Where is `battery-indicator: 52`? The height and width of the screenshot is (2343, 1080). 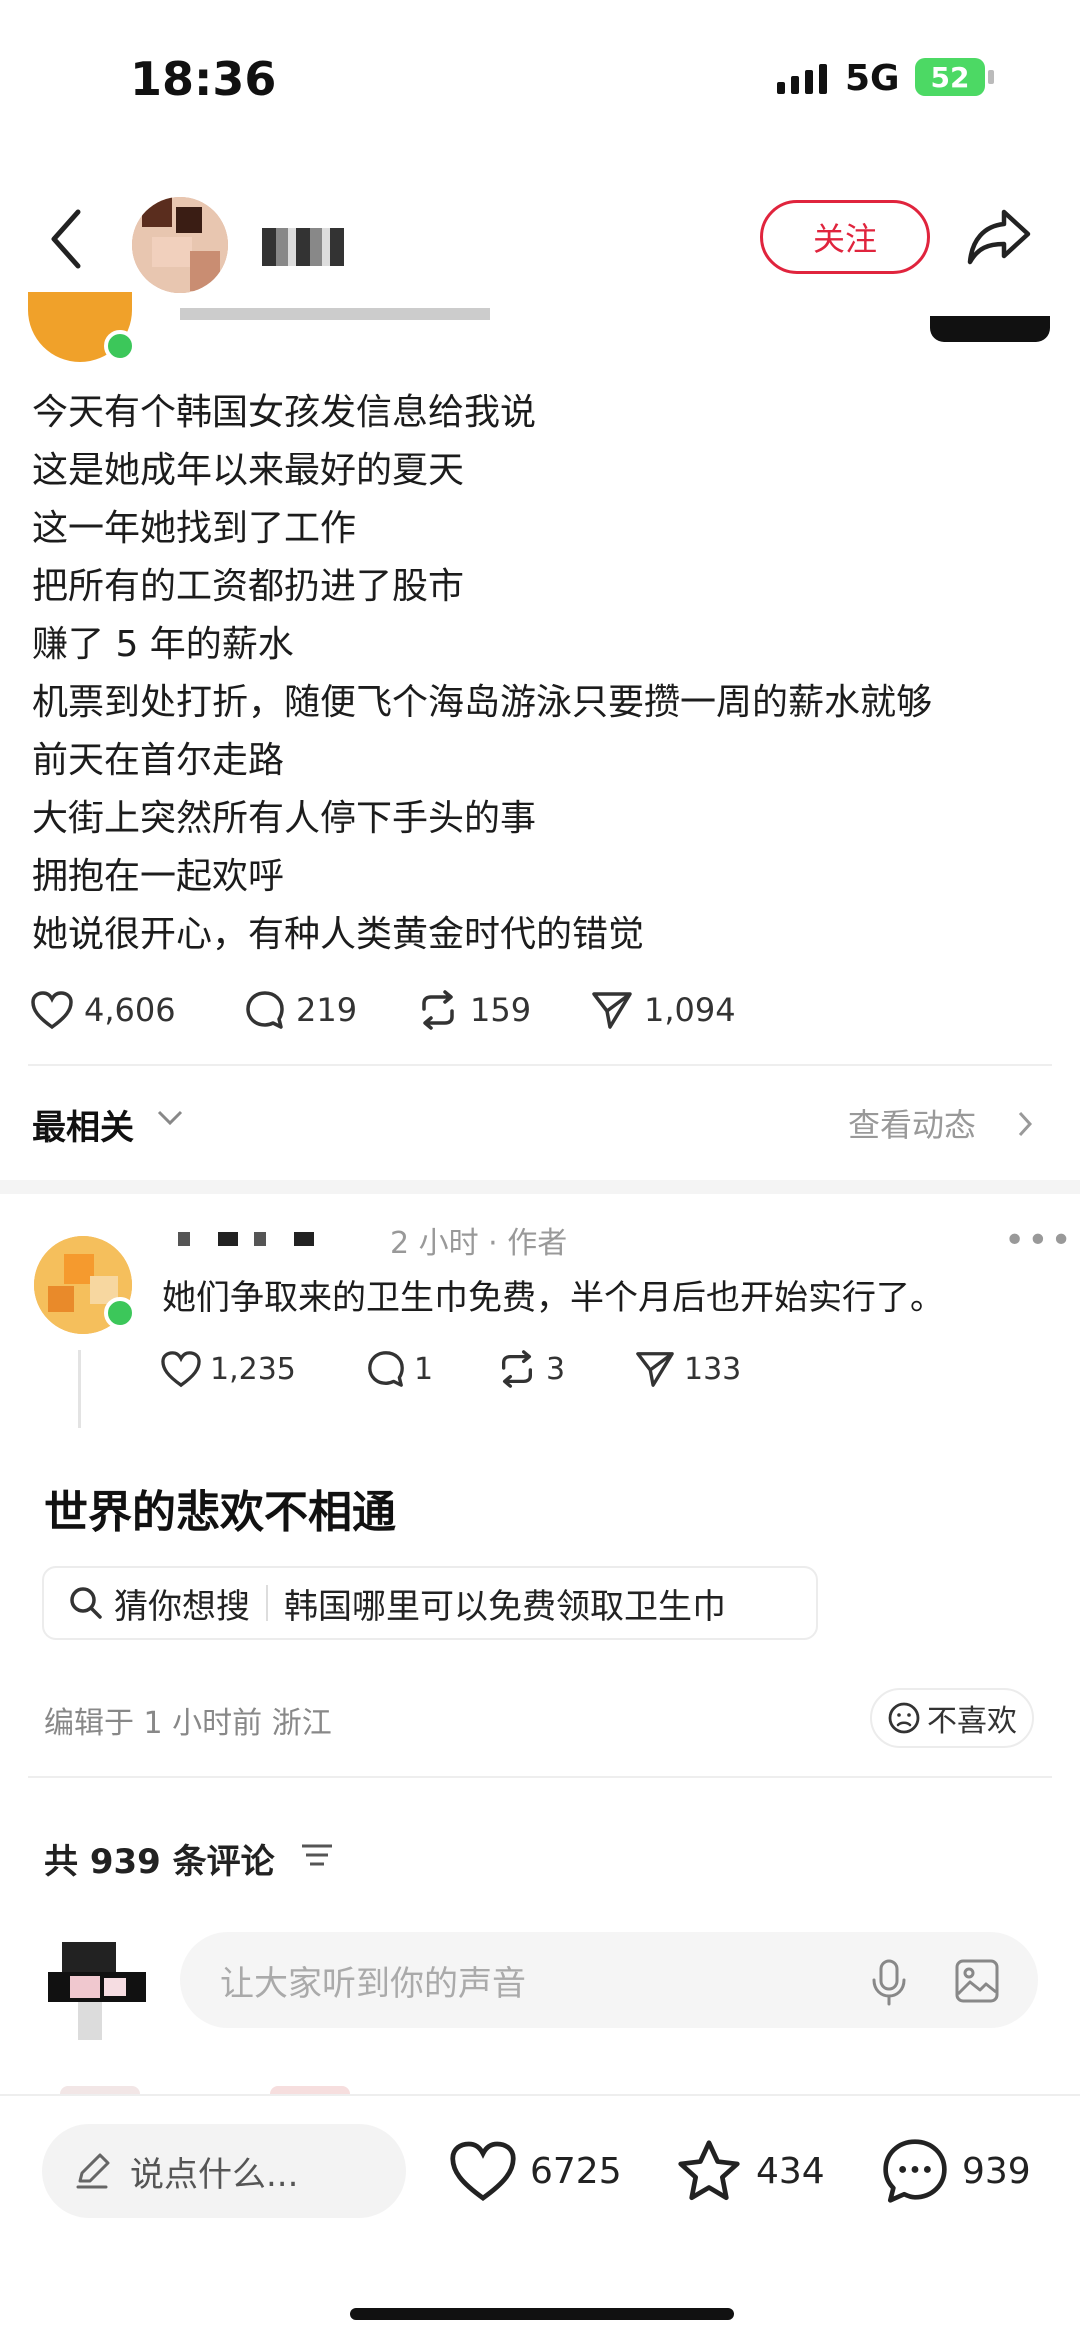
battery-indicator: 52 is located at coordinates (950, 77).